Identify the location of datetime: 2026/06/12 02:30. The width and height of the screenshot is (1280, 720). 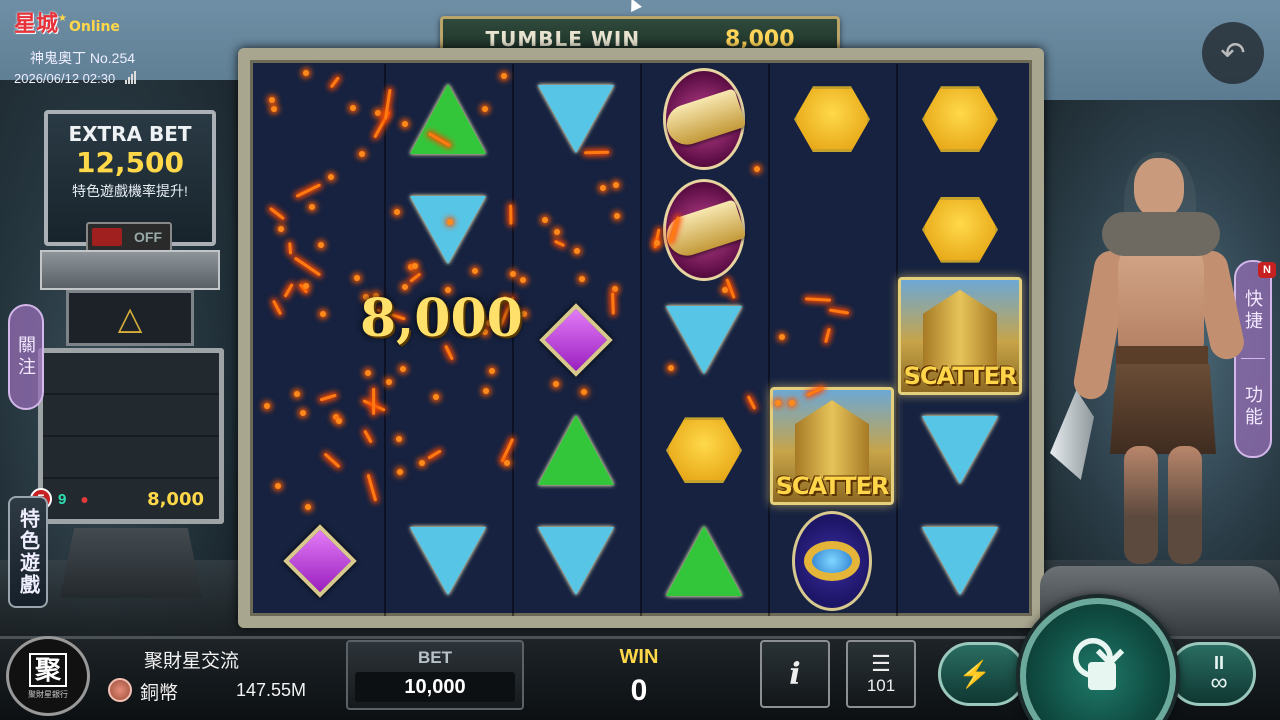
(75, 79).